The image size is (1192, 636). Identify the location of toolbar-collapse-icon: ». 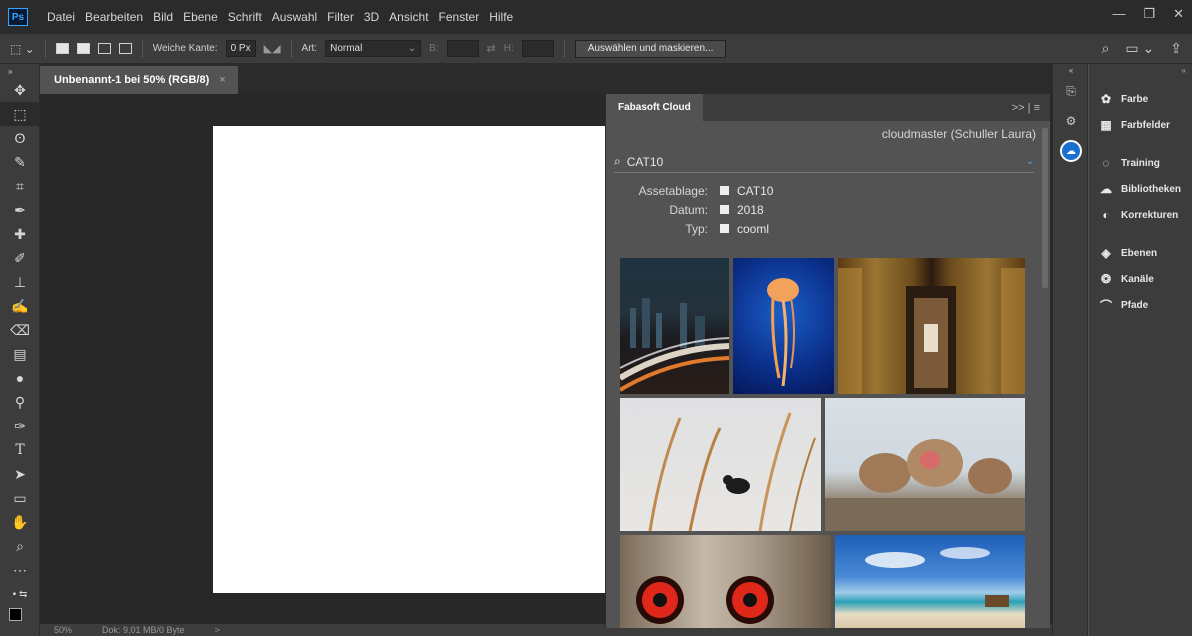
(20, 71).